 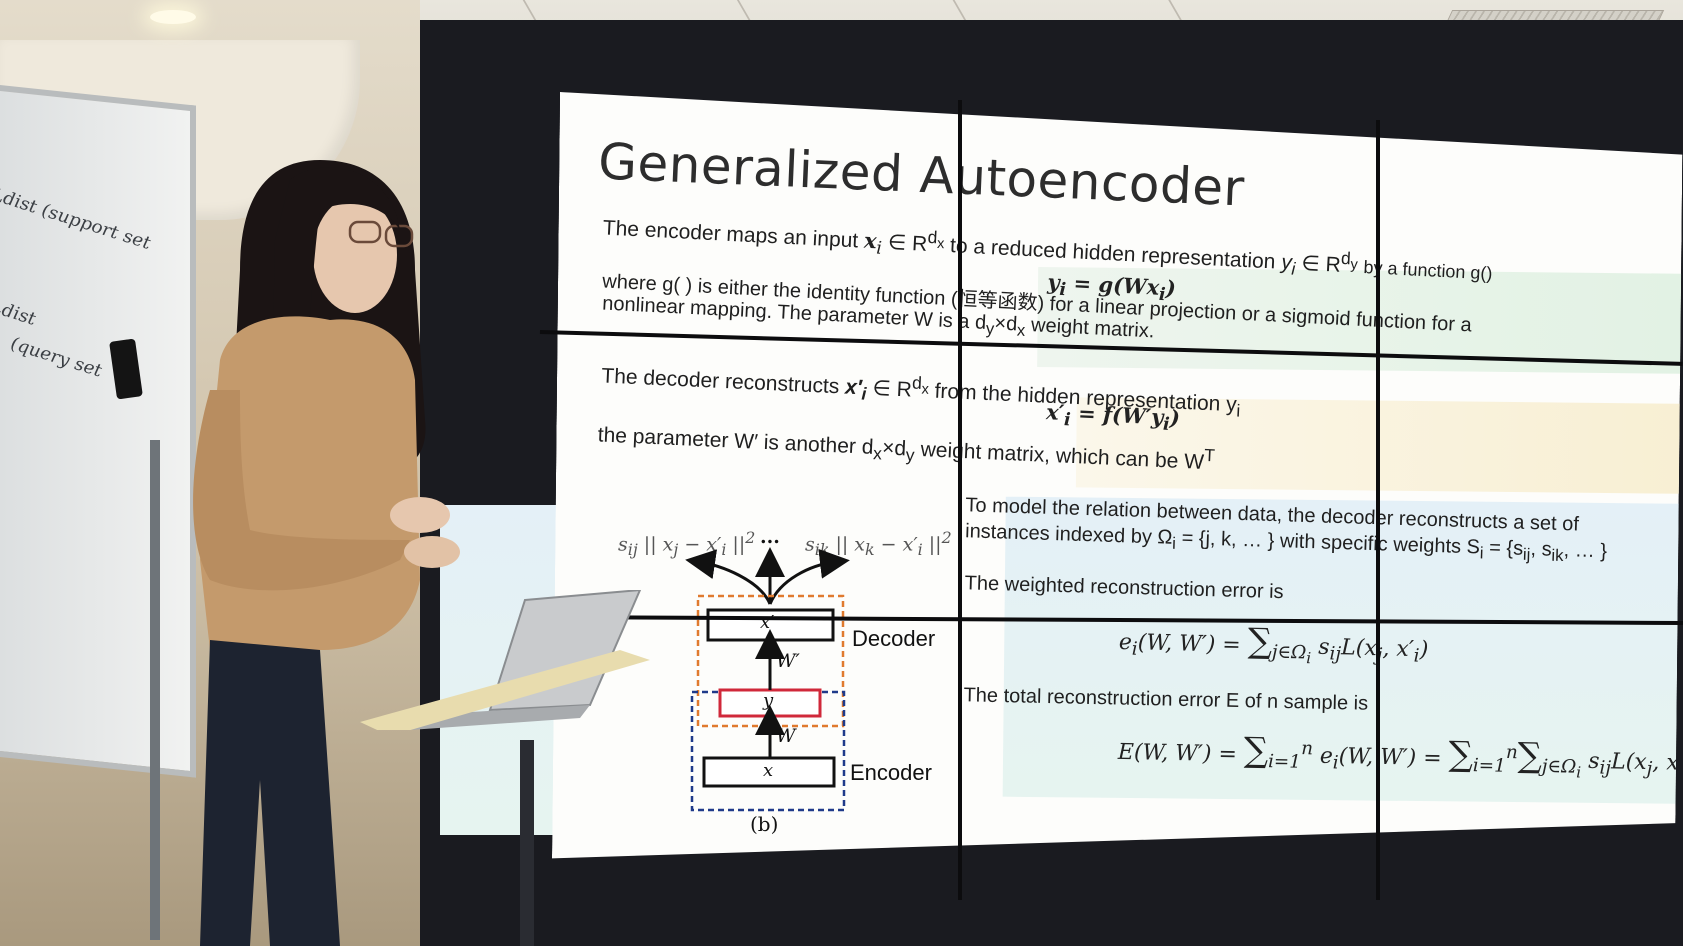 I want to click on box-input-label: x, so click(x=768, y=770).